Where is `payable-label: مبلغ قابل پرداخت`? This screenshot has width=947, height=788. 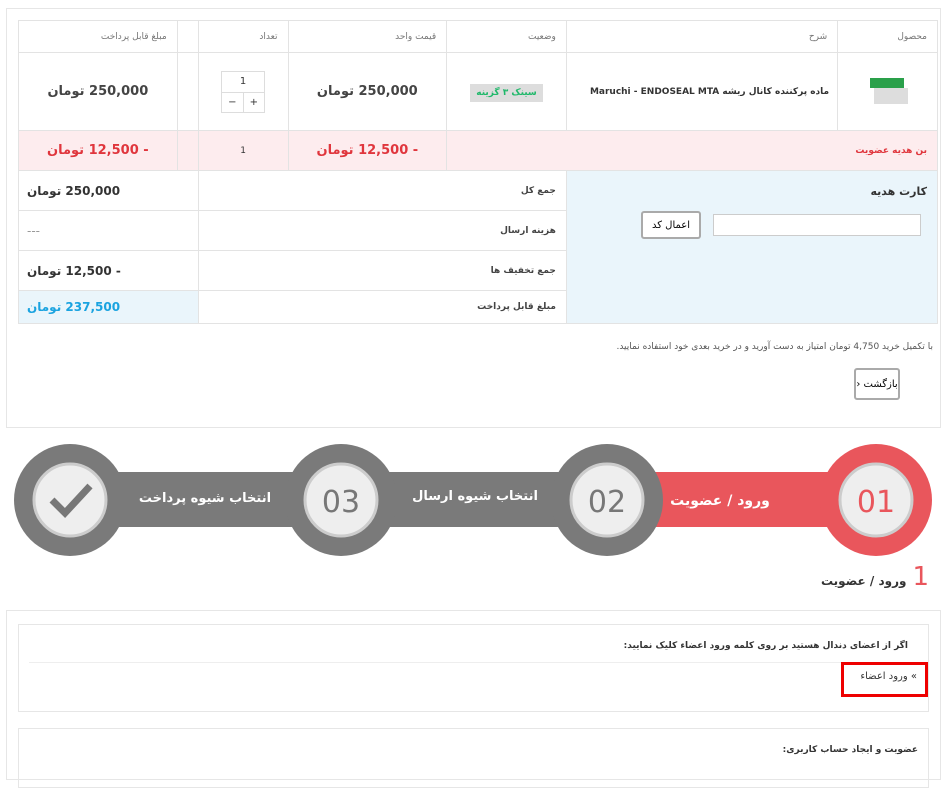 payable-label: مبلغ قابل پرداخت is located at coordinates (382, 307).